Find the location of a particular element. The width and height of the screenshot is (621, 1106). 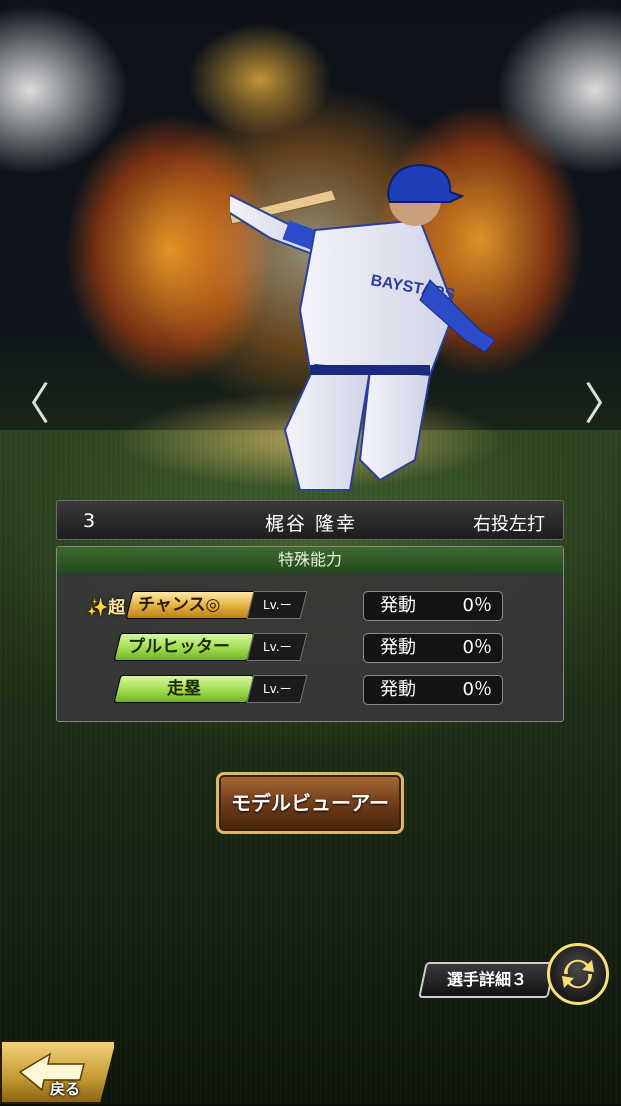

player-detail-button: 選手詳細３ is located at coordinates (487, 980).